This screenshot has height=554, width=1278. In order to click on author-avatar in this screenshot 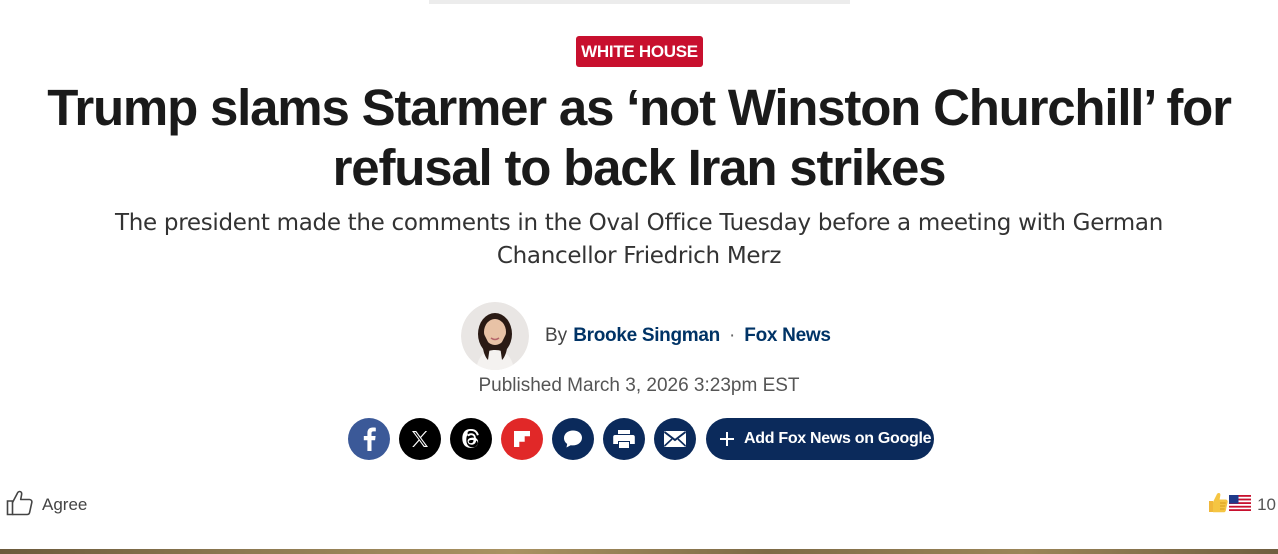, I will do `click(495, 336)`.